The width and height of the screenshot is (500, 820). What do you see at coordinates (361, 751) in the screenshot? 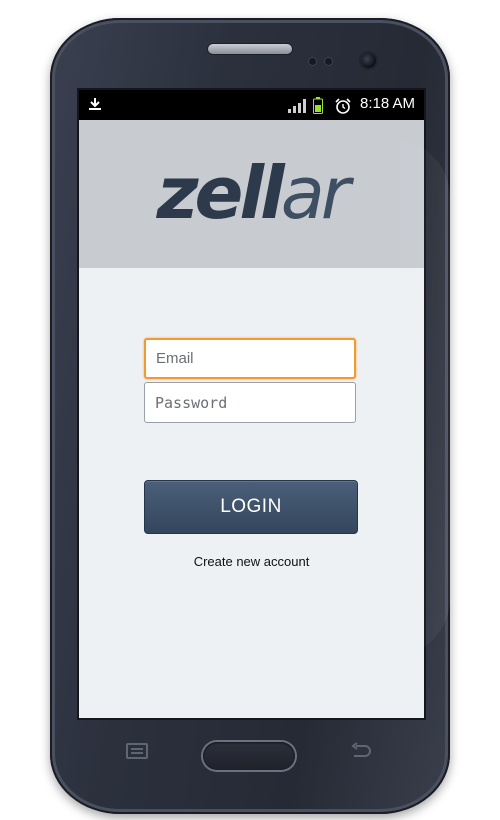
I see `back-key-icon` at bounding box center [361, 751].